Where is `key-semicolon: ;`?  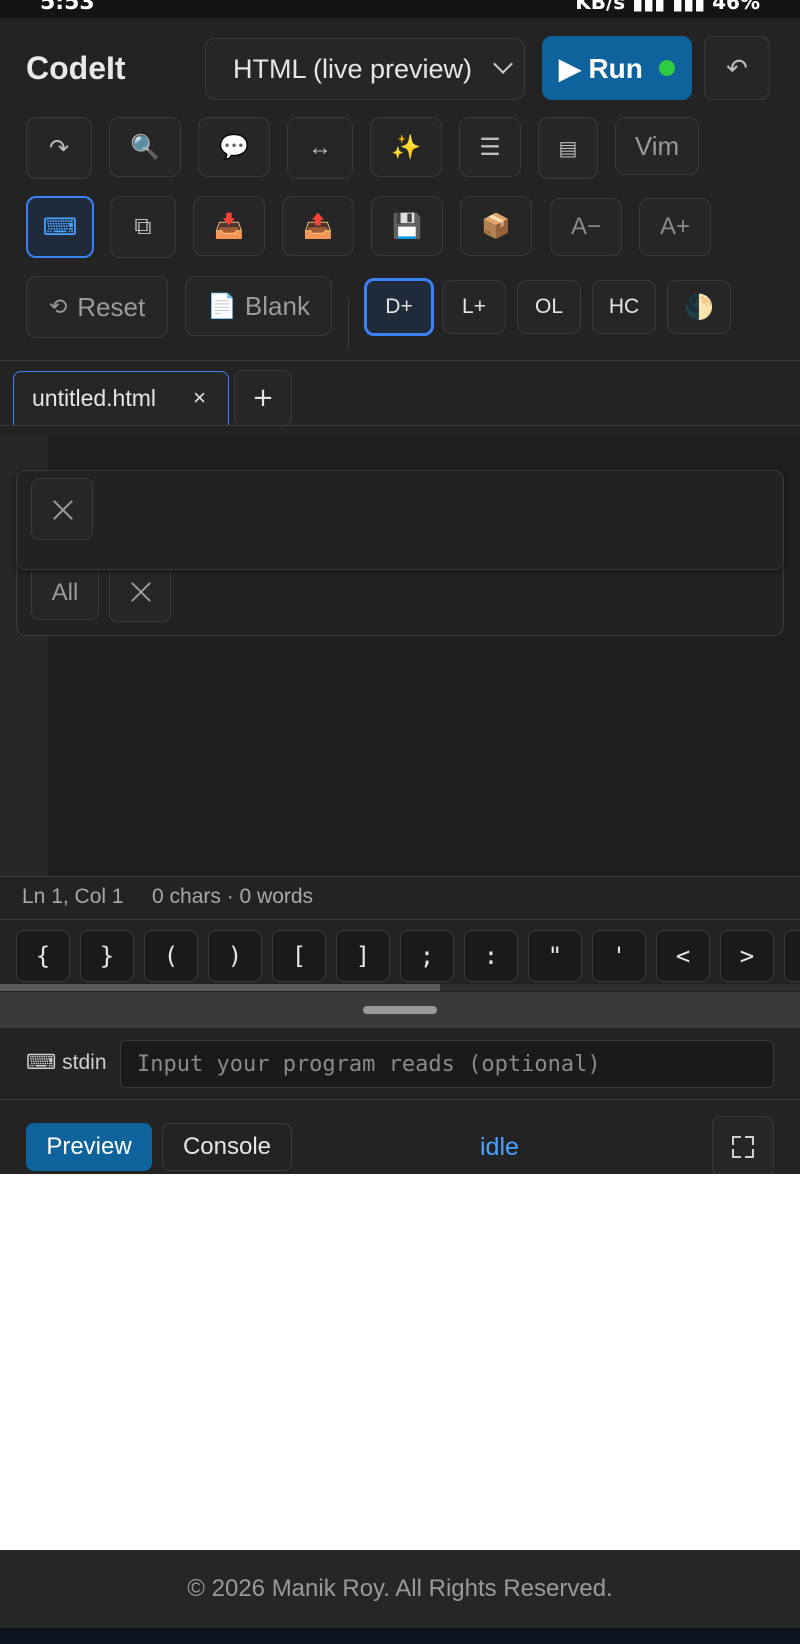 key-semicolon: ; is located at coordinates (427, 956).